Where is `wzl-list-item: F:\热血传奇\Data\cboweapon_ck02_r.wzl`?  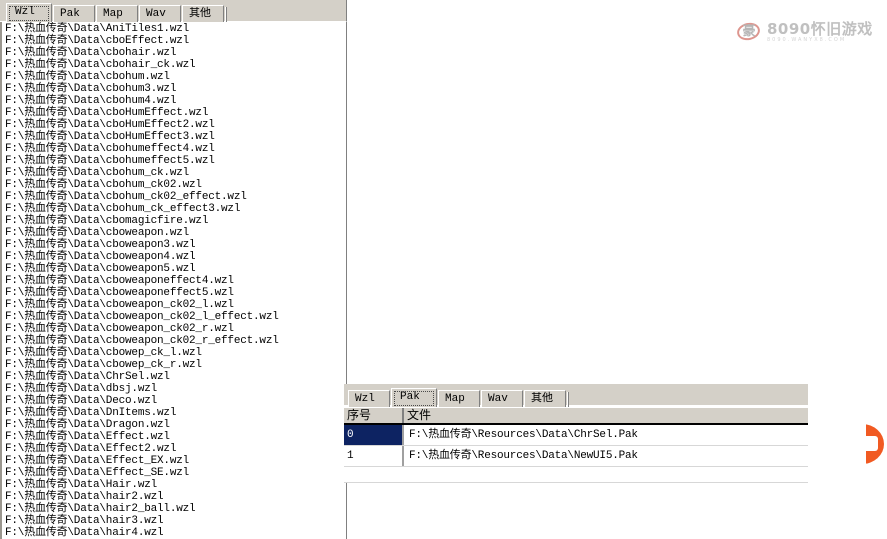 wzl-list-item: F:\热血传奇\Data\cboweapon_ck02_r.wzl is located at coordinates (175, 329).